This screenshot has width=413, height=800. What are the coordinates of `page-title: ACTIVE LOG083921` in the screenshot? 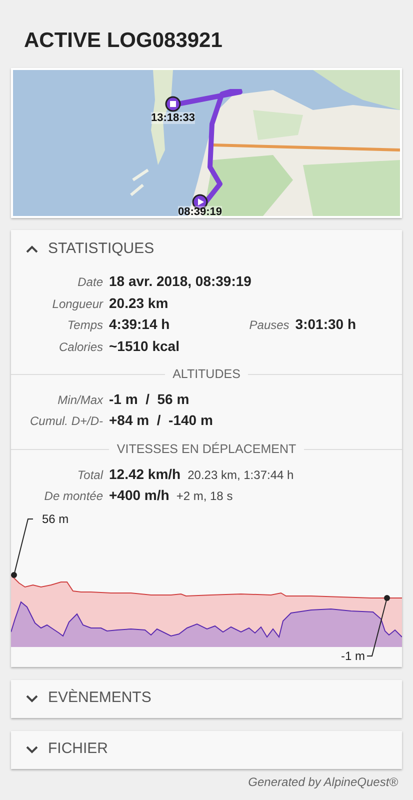 It's located at (124, 41).